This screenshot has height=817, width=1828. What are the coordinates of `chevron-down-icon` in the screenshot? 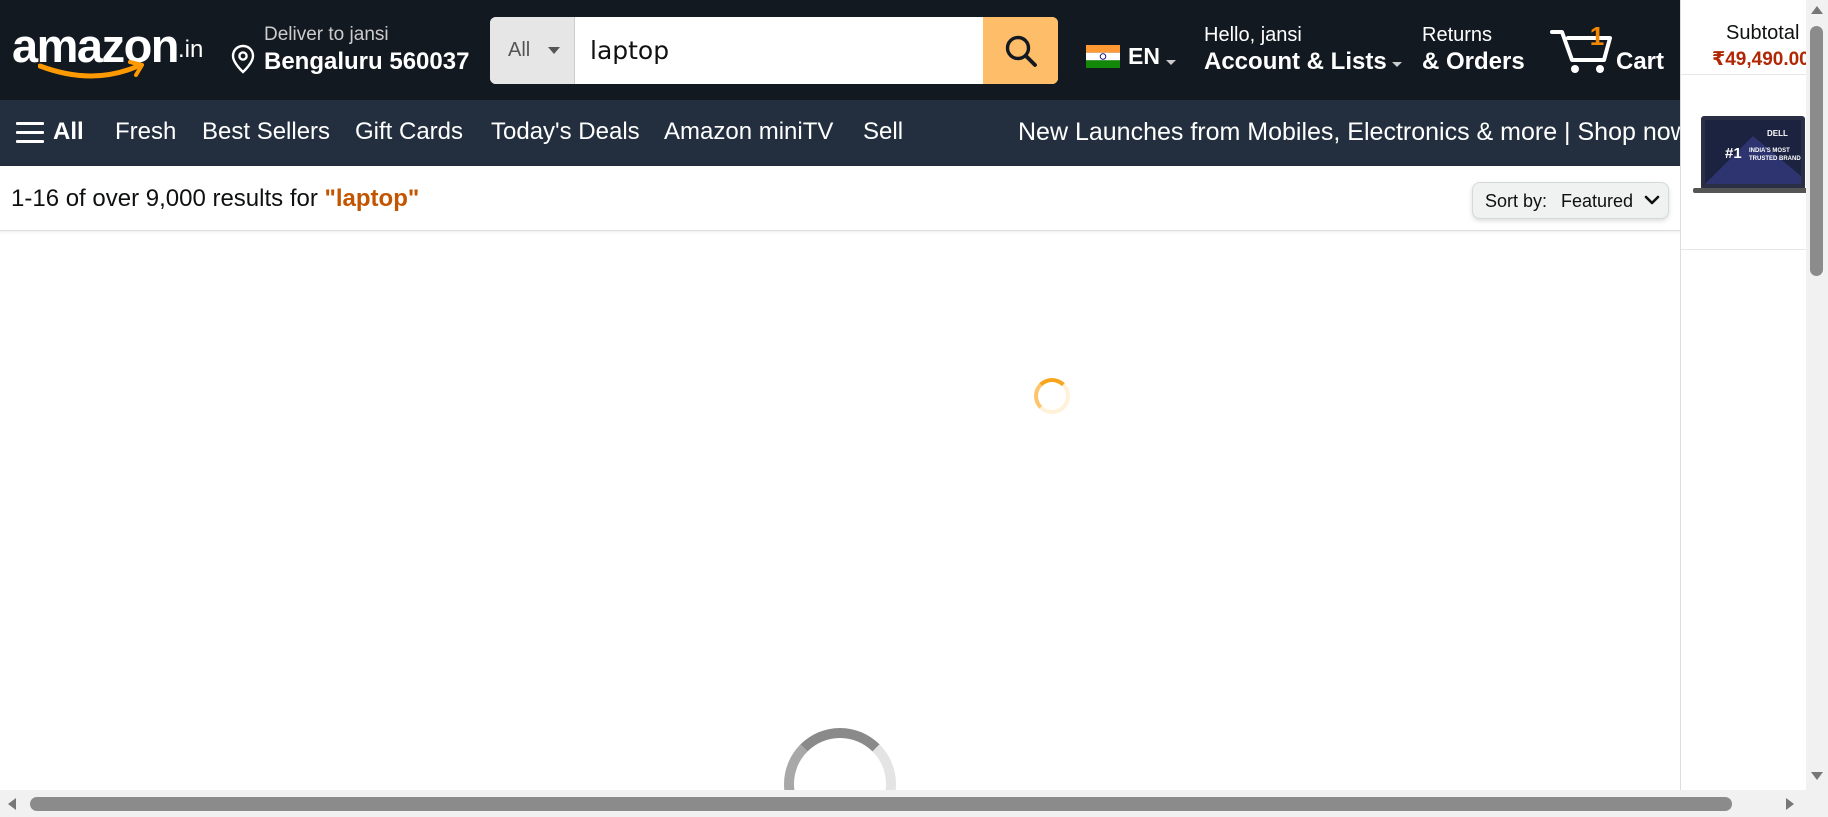 It's located at (1652, 200).